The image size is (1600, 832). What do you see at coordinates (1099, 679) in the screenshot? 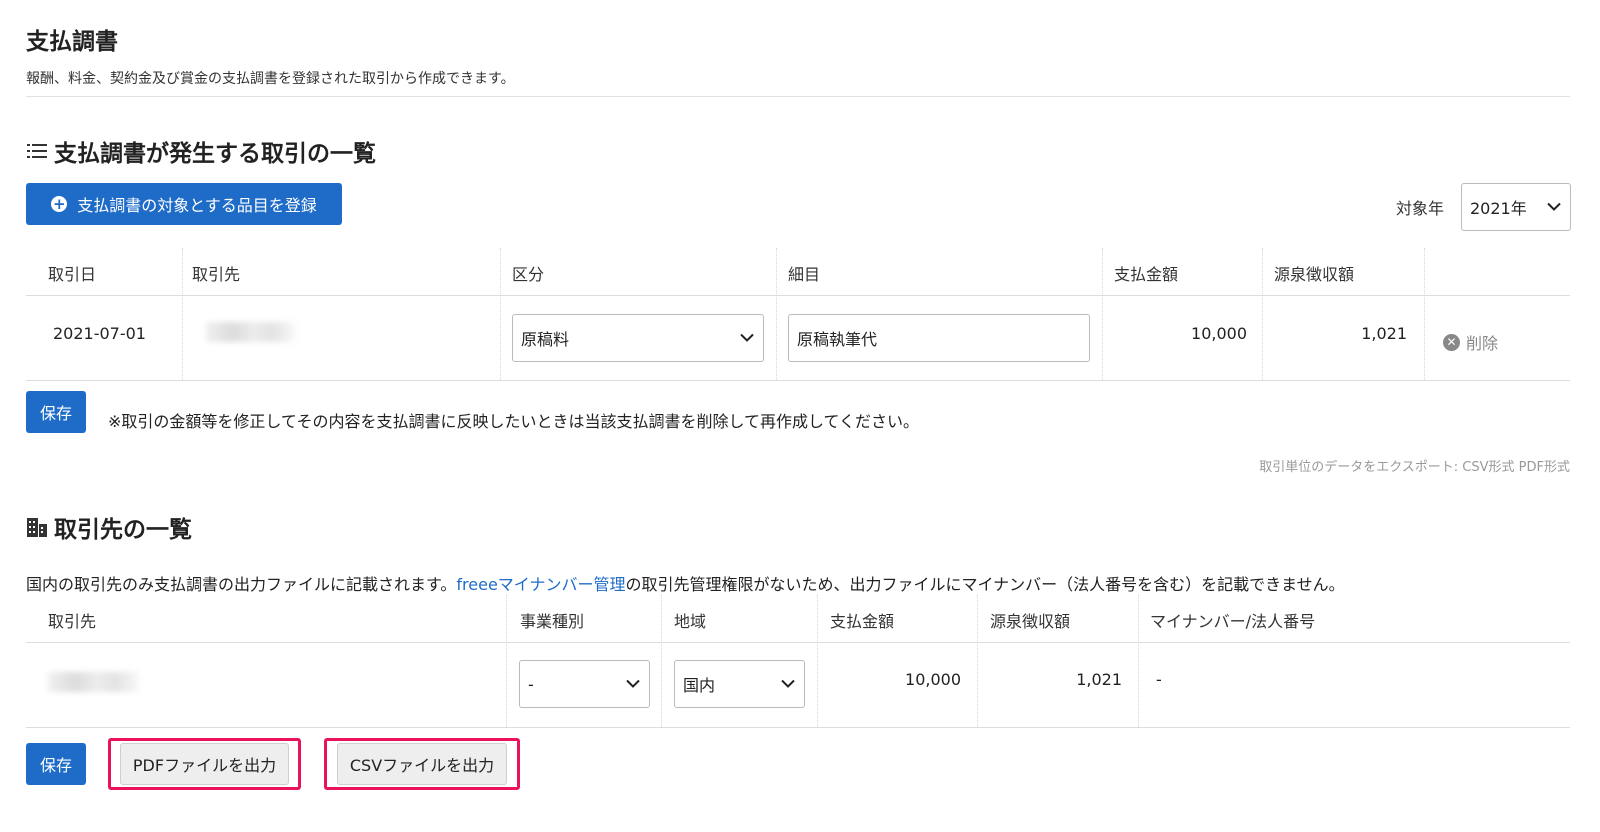
I see `partner-row-withholding: 1,021` at bounding box center [1099, 679].